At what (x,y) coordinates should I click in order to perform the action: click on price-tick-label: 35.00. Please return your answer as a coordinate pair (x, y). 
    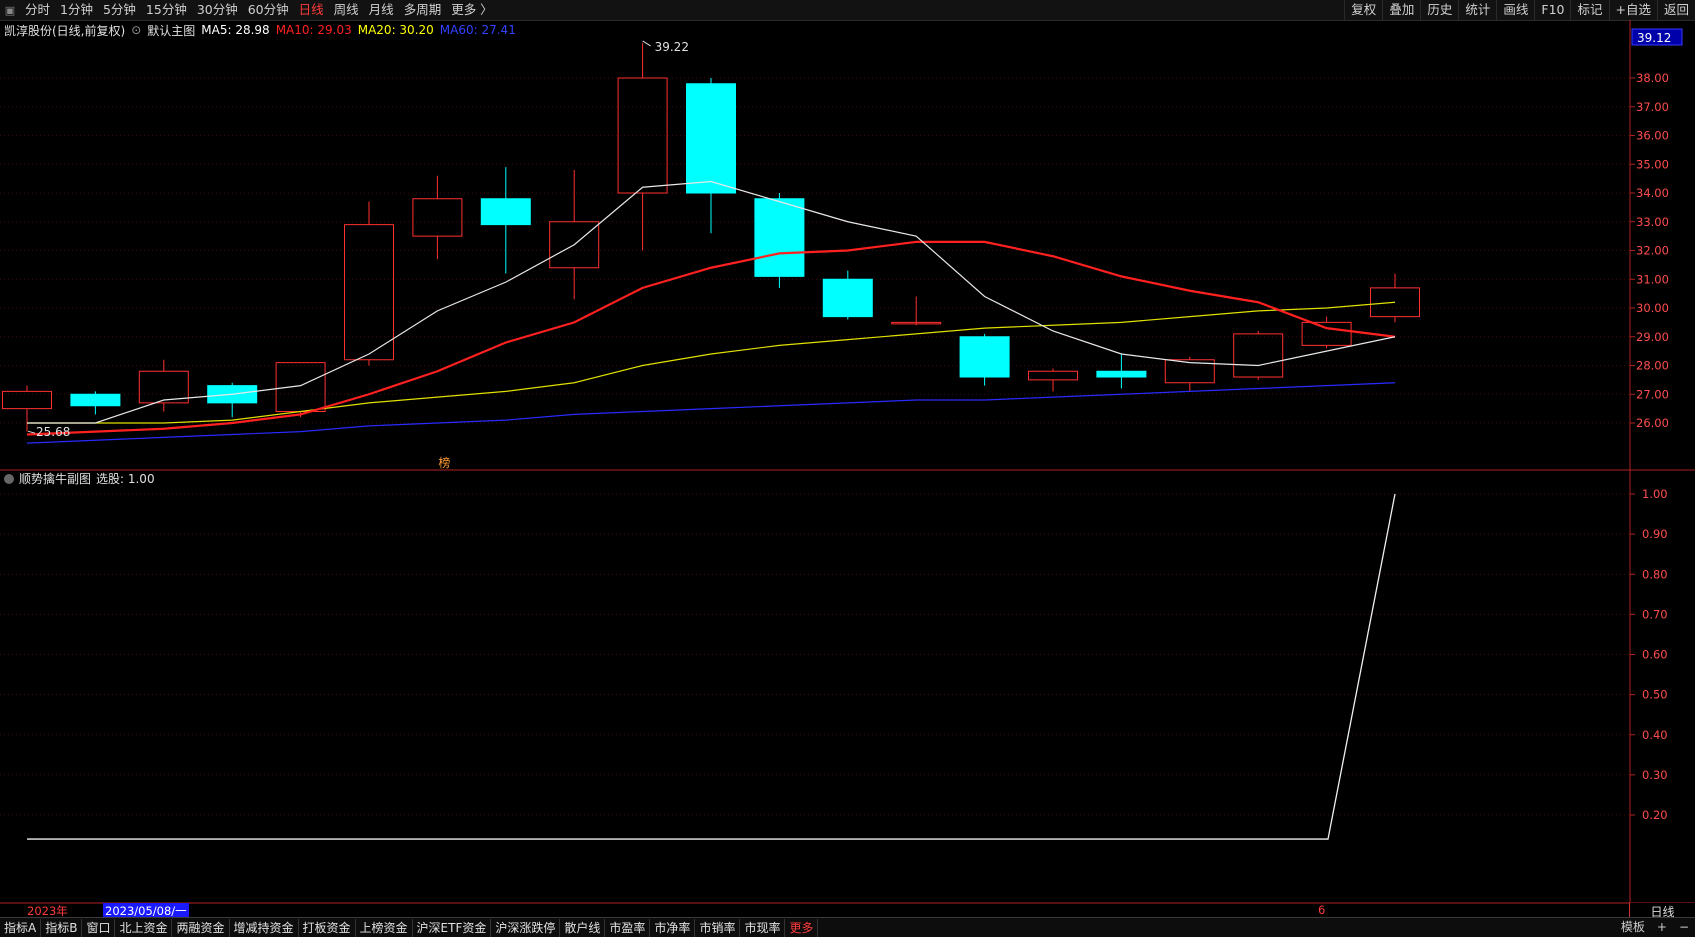
    Looking at the image, I should click on (1652, 164).